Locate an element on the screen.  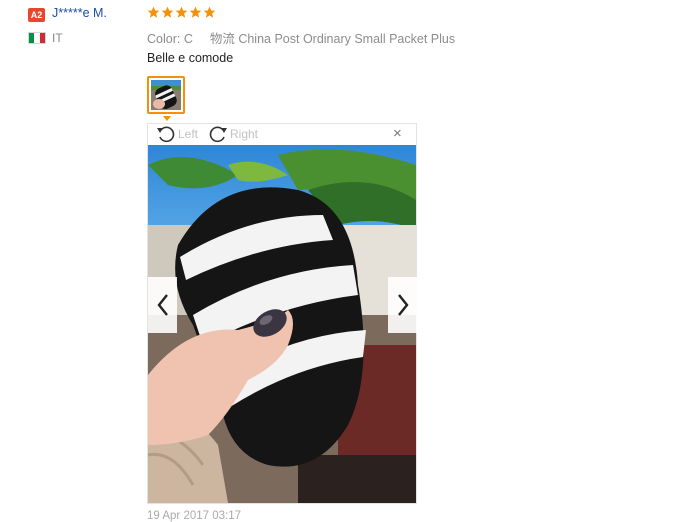
rotate-right-button: Right is located at coordinates (233, 134).